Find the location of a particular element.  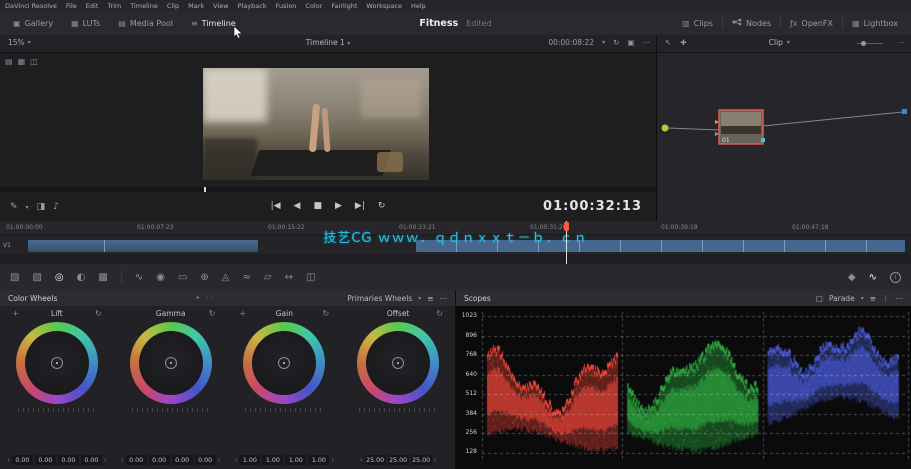

wheels-settings-icon: ≡ is located at coordinates (430, 298).